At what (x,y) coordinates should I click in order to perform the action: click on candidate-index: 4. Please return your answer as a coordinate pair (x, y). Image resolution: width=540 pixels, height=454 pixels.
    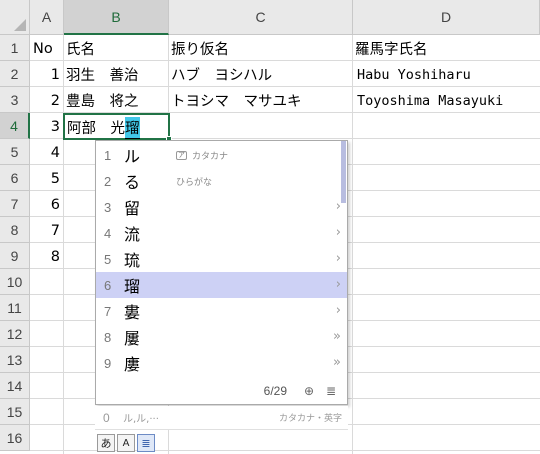
    Looking at the image, I should click on (108, 233).